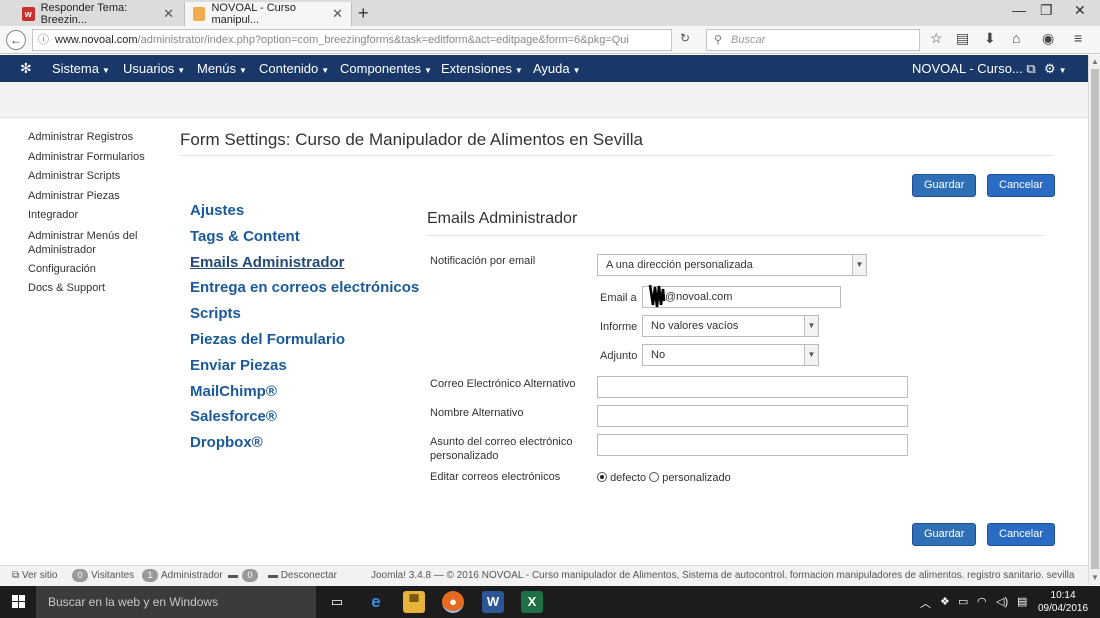 The image size is (1100, 618). Describe the element at coordinates (180, 576) in the screenshot. I see `administrador-status: 1 Administrador` at that location.